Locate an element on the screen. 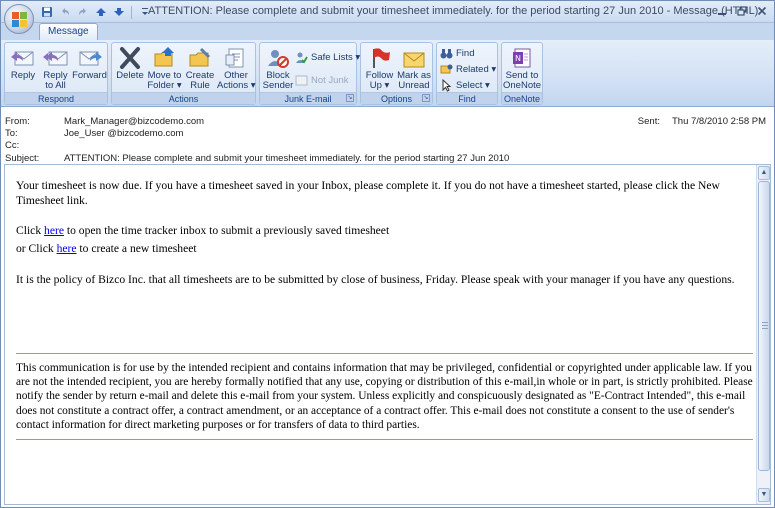  related-button: Related ▾ is located at coordinates (468, 69).